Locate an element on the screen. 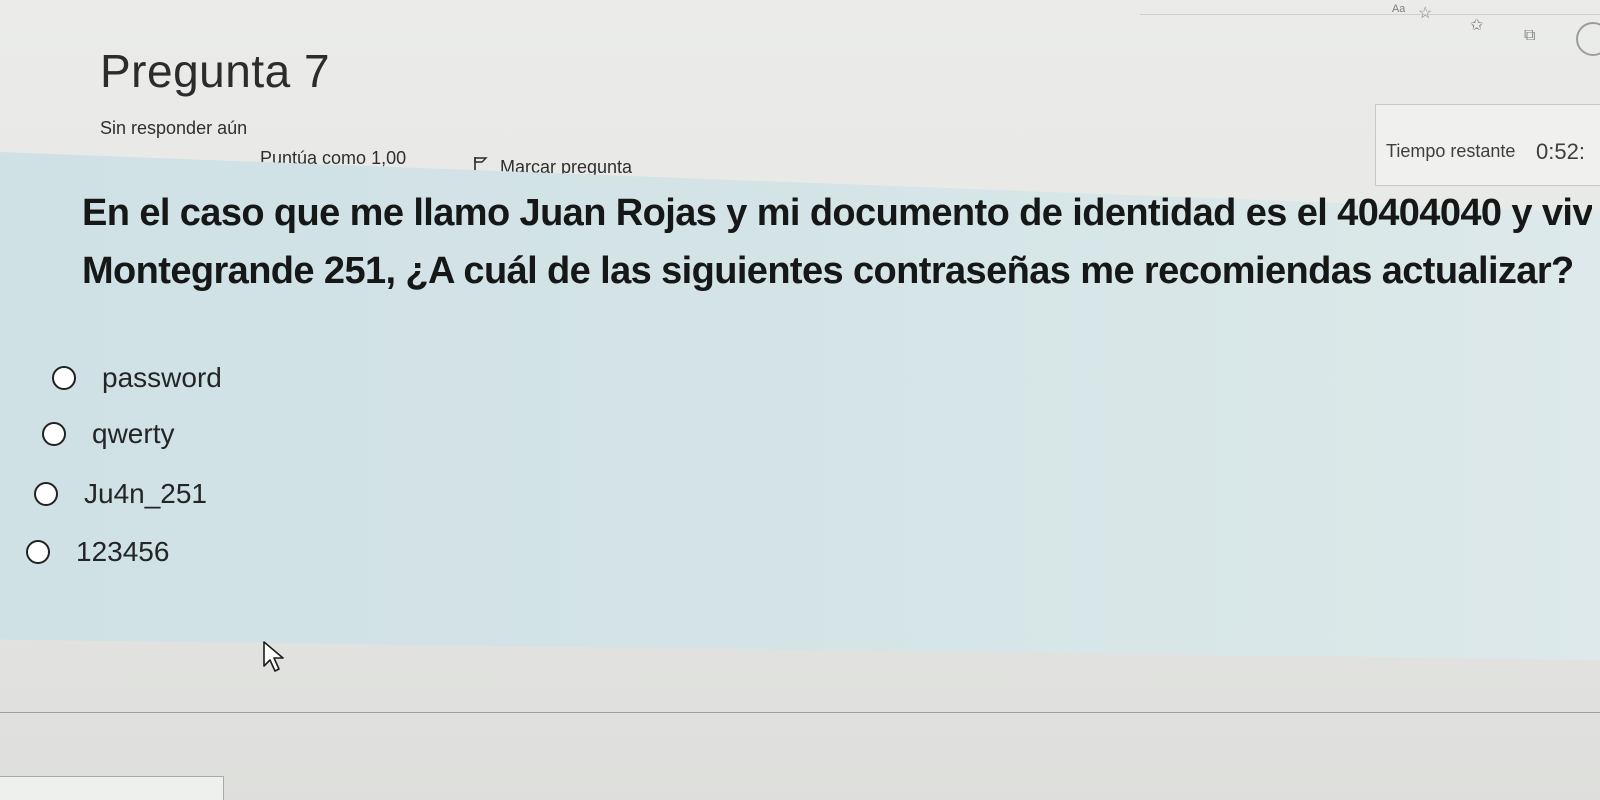 This screenshot has width=1600, height=800. section-divider is located at coordinates (800, 712).